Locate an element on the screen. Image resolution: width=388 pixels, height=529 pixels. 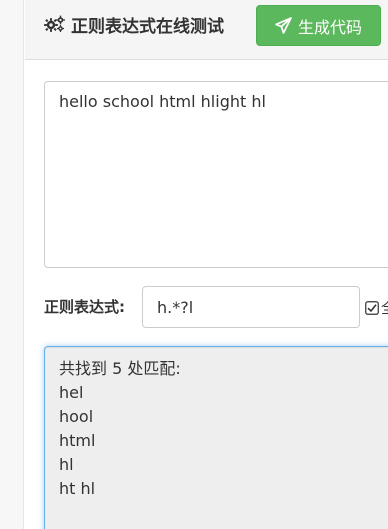
global-checkbox-label: 全 is located at coordinates (384, 307).